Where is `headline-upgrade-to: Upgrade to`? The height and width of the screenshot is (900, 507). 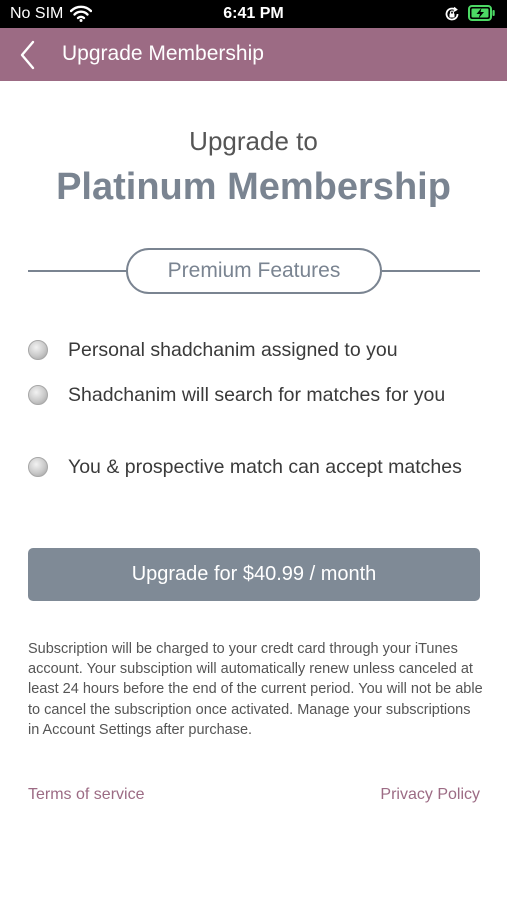 headline-upgrade-to: Upgrade to is located at coordinates (253, 141).